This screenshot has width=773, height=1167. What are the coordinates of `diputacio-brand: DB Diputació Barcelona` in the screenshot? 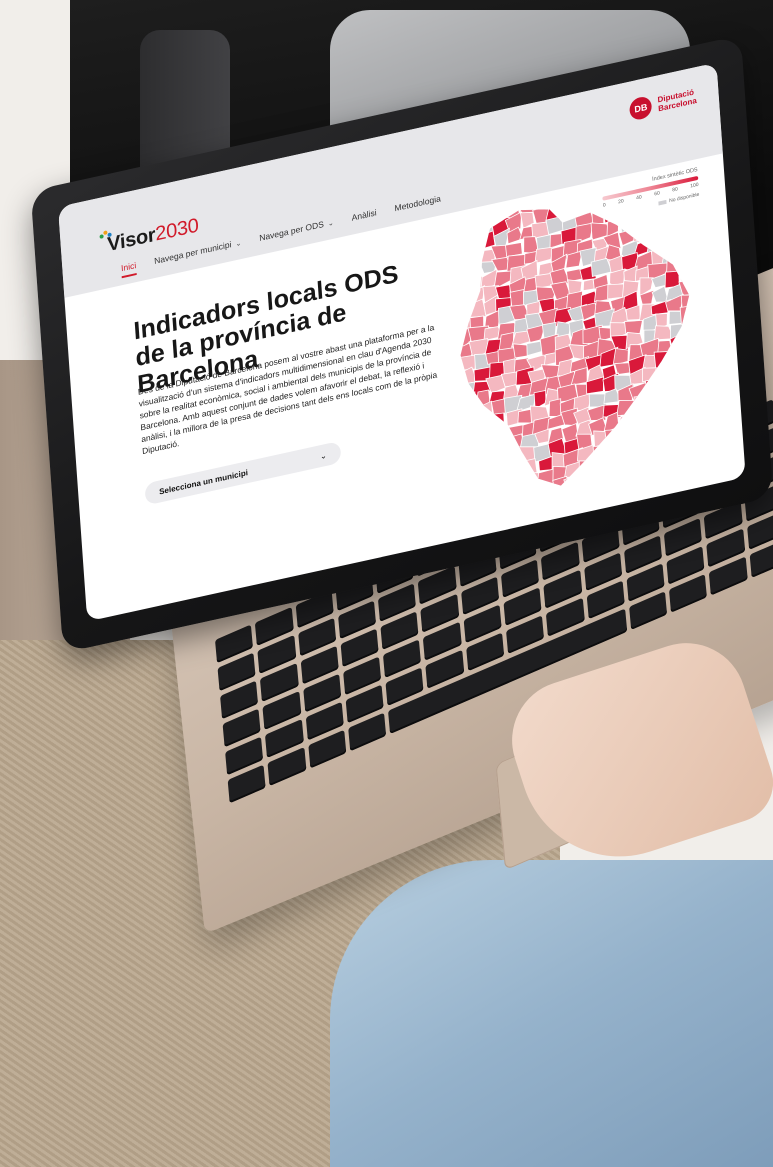 It's located at (663, 103).